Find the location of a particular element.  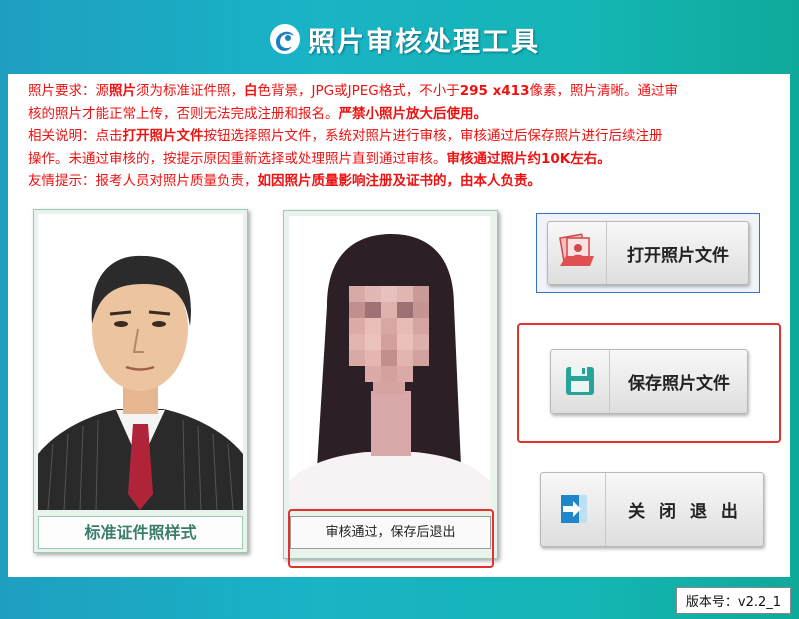

exit-icon-area is located at coordinates (573, 509).